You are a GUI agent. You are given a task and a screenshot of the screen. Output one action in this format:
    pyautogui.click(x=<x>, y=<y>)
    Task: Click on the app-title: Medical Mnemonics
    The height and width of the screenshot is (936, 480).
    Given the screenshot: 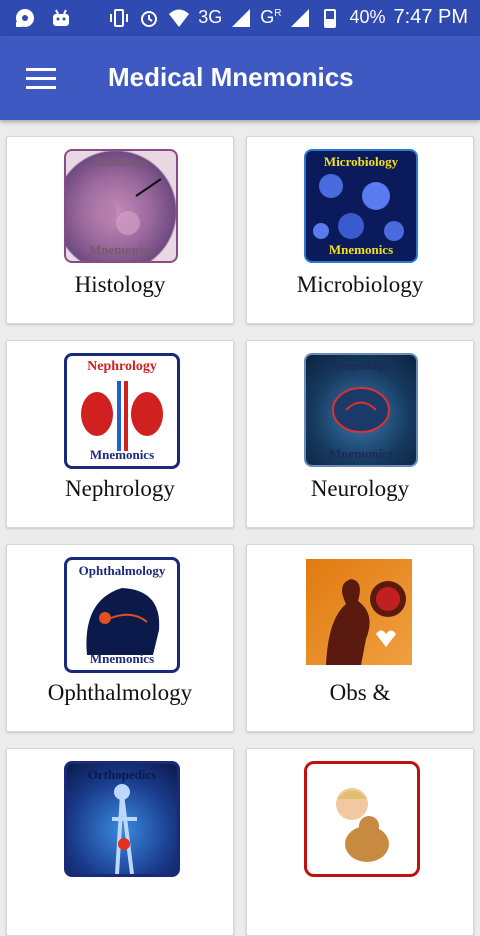 What is the action you would take?
    pyautogui.click(x=231, y=77)
    